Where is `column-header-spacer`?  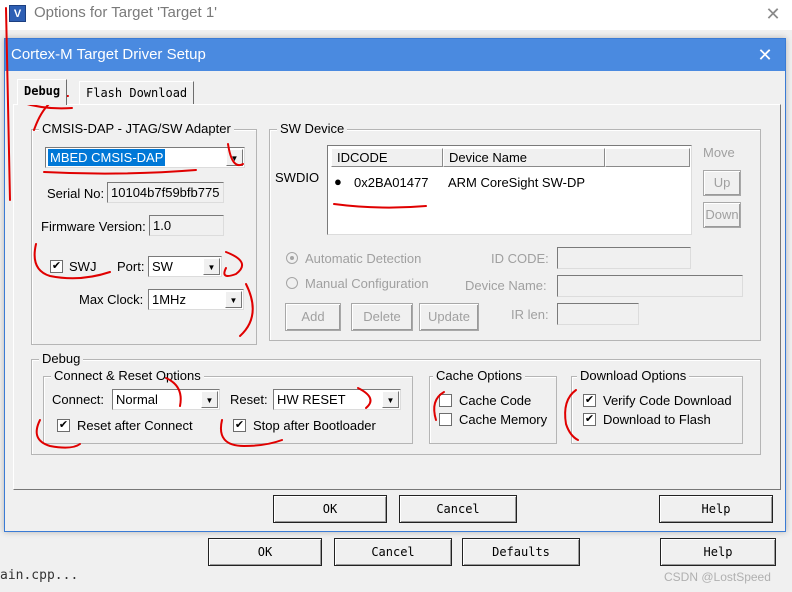
column-header-spacer is located at coordinates (647, 157).